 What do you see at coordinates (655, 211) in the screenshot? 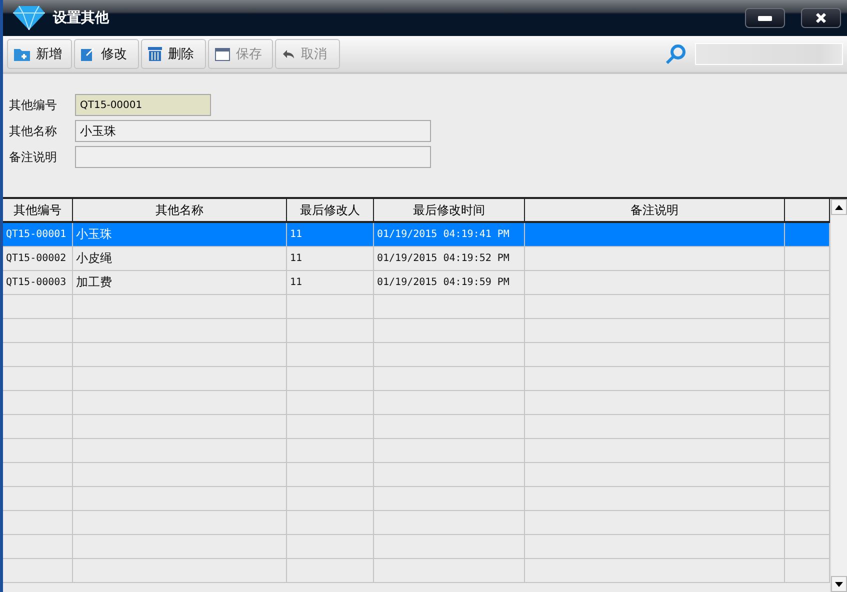
I see `column-header: 备注说明` at bounding box center [655, 211].